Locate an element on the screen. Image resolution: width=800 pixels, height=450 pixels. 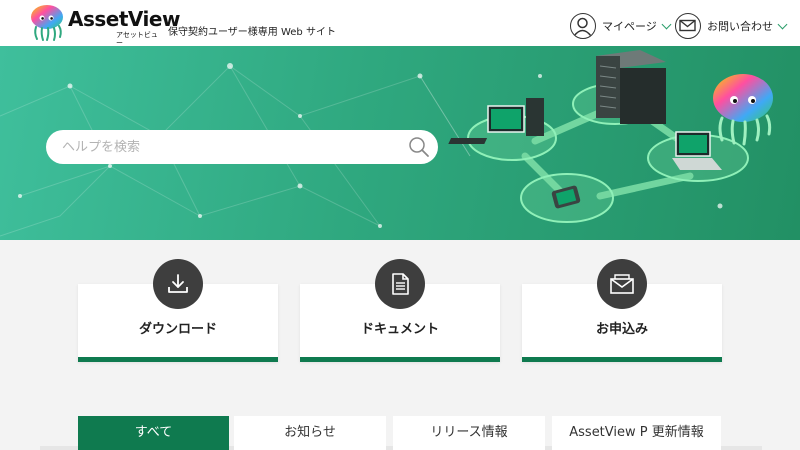
mypage-label: マイページ is located at coordinates (629, 26).